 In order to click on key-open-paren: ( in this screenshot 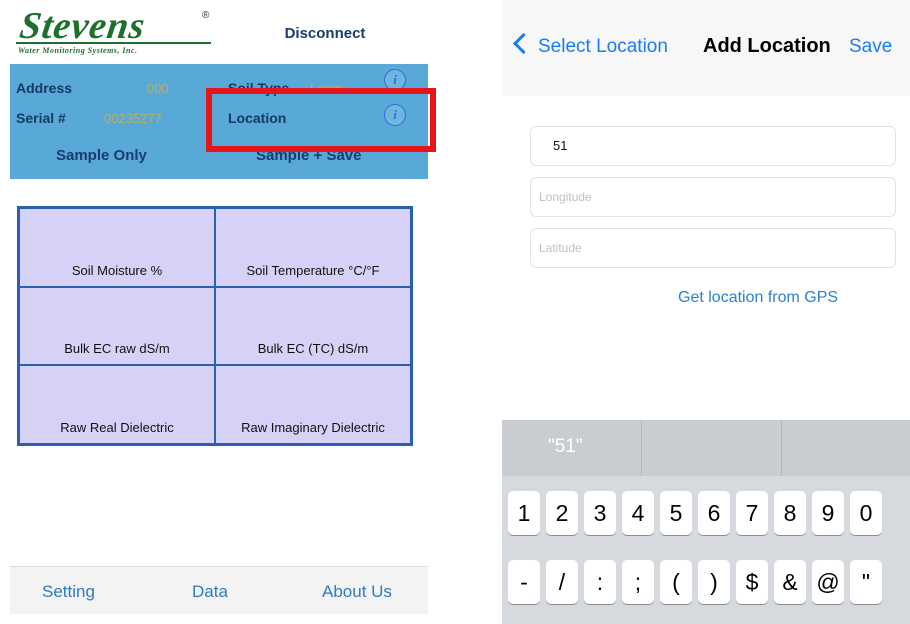, I will do `click(676, 582)`.